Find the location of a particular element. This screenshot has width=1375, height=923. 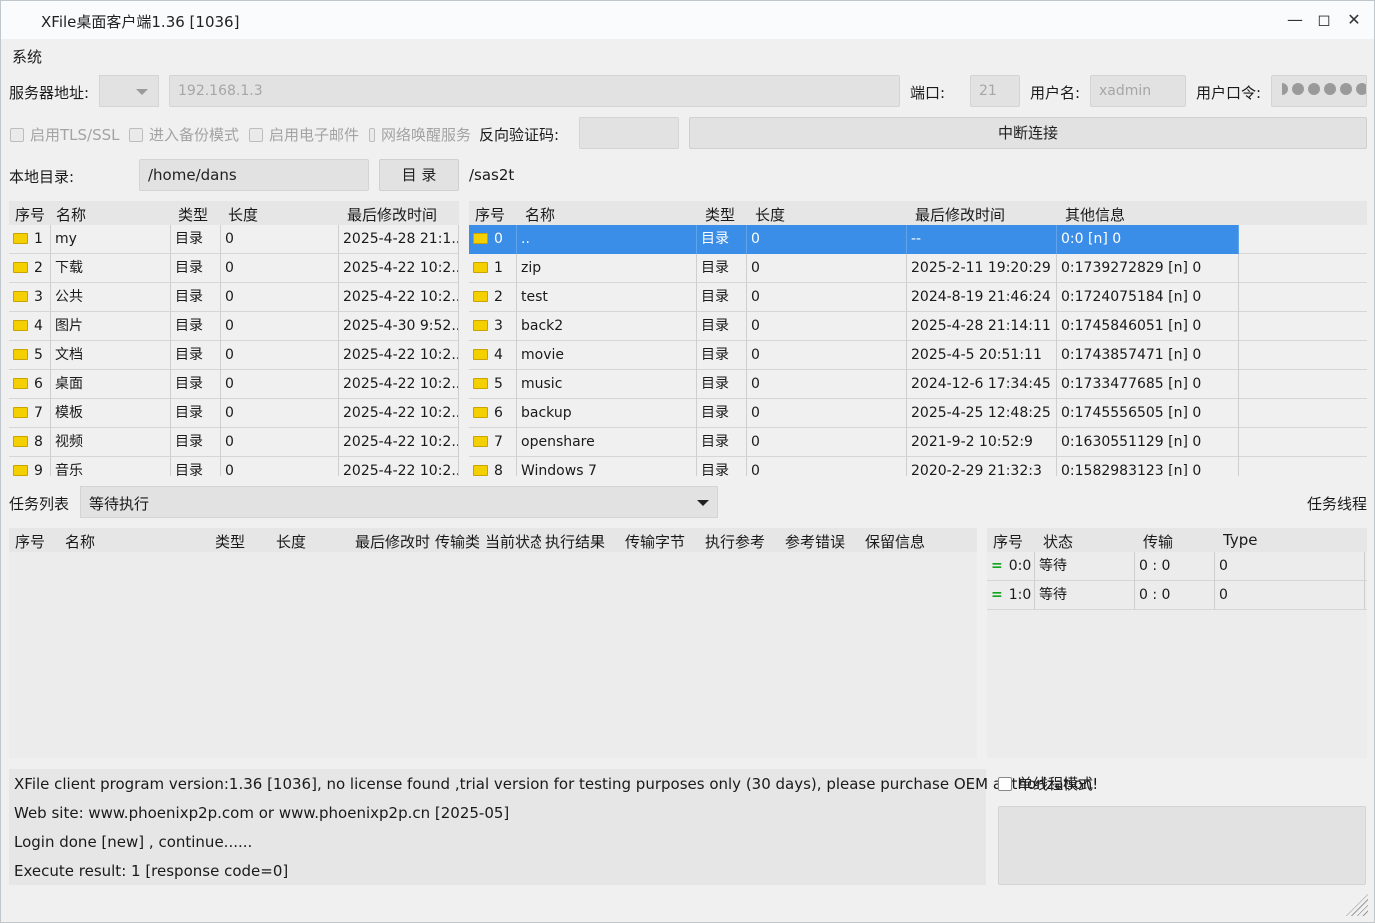

column-header: 当前状态 is located at coordinates (513, 541).